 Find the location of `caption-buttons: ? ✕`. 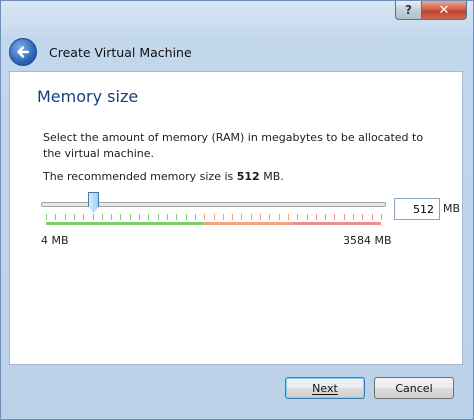

caption-buttons: ? ✕ is located at coordinates (431, 10).